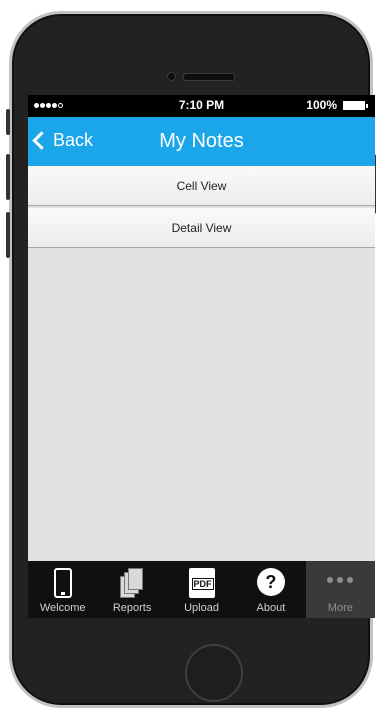 Image resolution: width=383 pixels, height=713 pixels. I want to click on detail-view-item: Detail View, so click(201, 228).